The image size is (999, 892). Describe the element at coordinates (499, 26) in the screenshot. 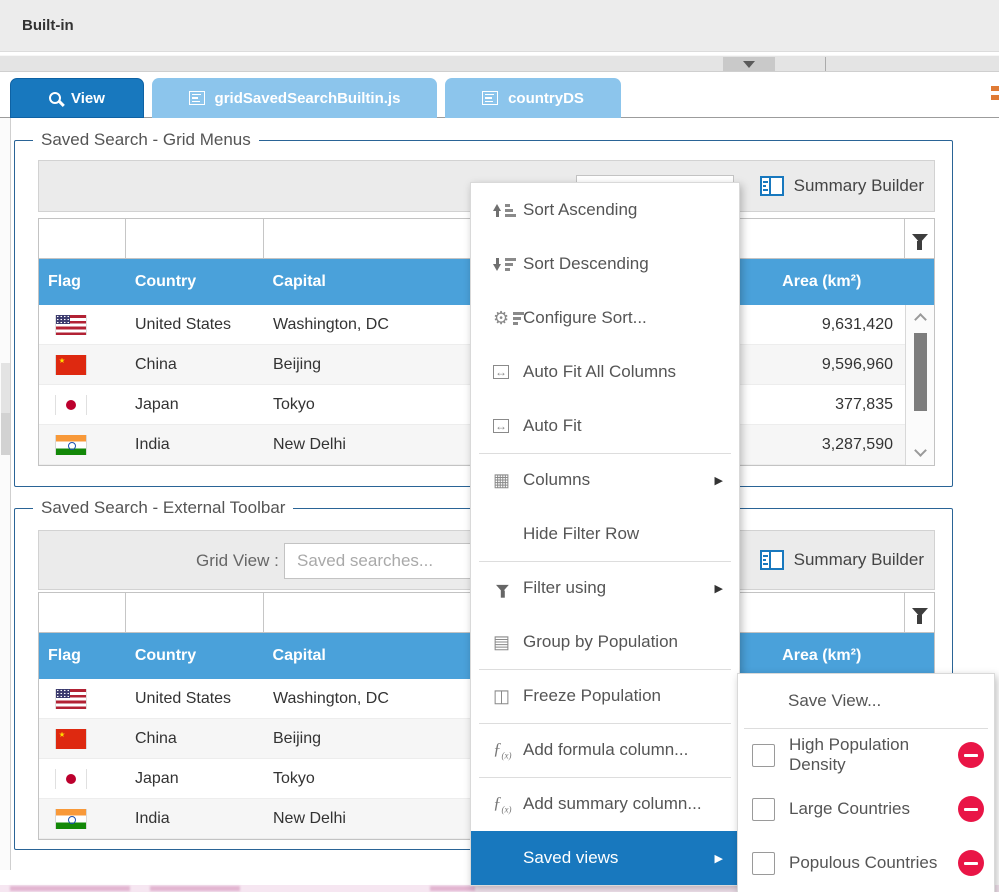

I see `page-header: Built-in` at that location.